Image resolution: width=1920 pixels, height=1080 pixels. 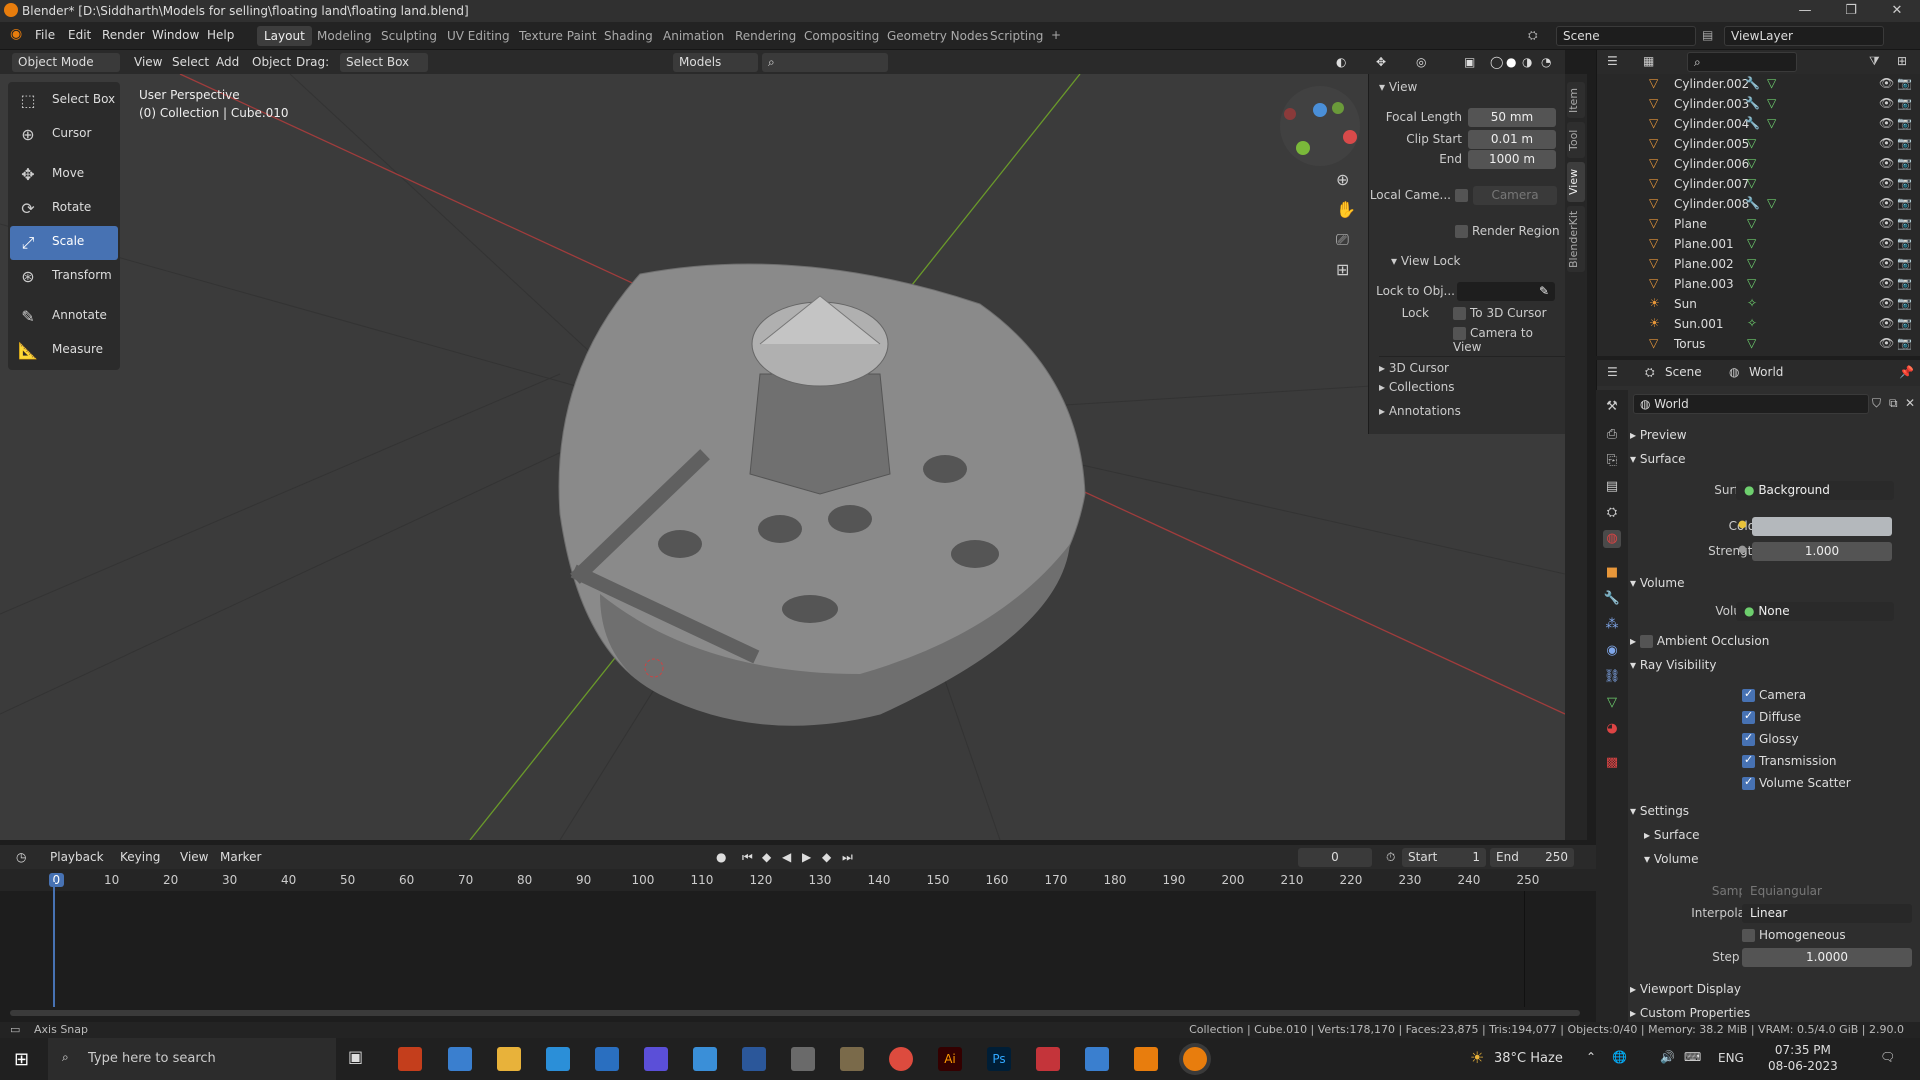 I want to click on snap-search-icon: ⌕, so click(x=825, y=62).